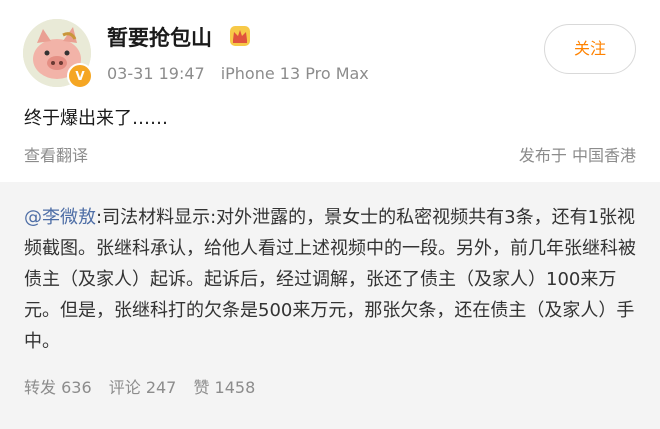  I want to click on translate-link: 查看翻译, so click(56, 154).